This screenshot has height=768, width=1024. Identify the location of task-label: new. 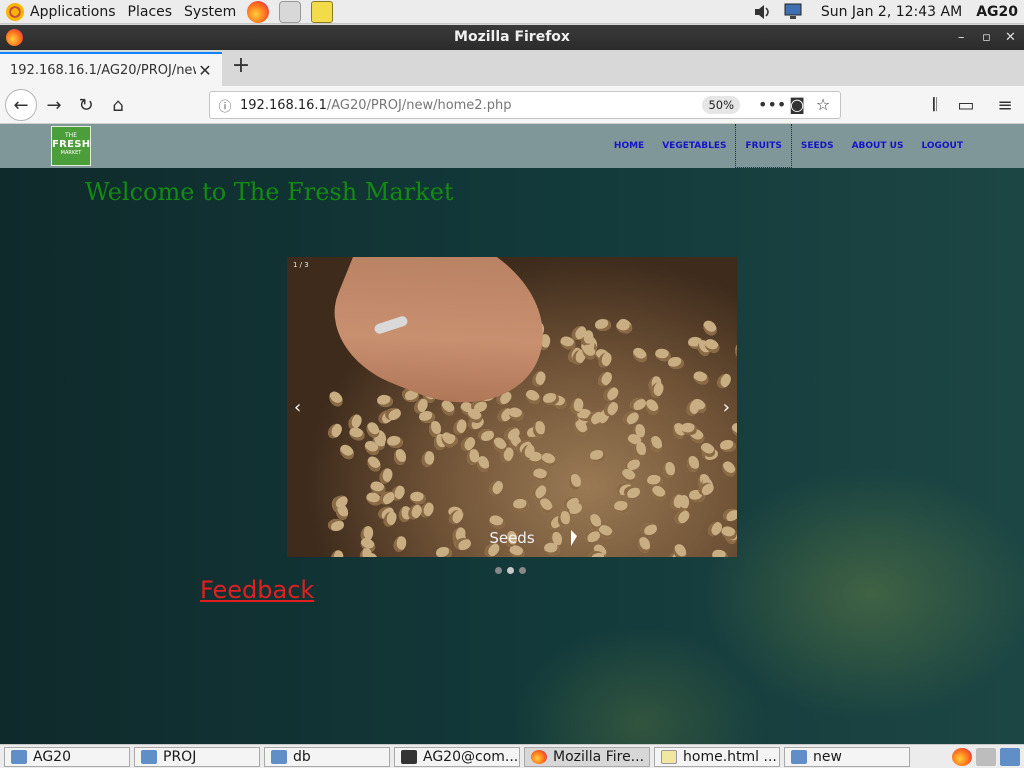
(827, 756).